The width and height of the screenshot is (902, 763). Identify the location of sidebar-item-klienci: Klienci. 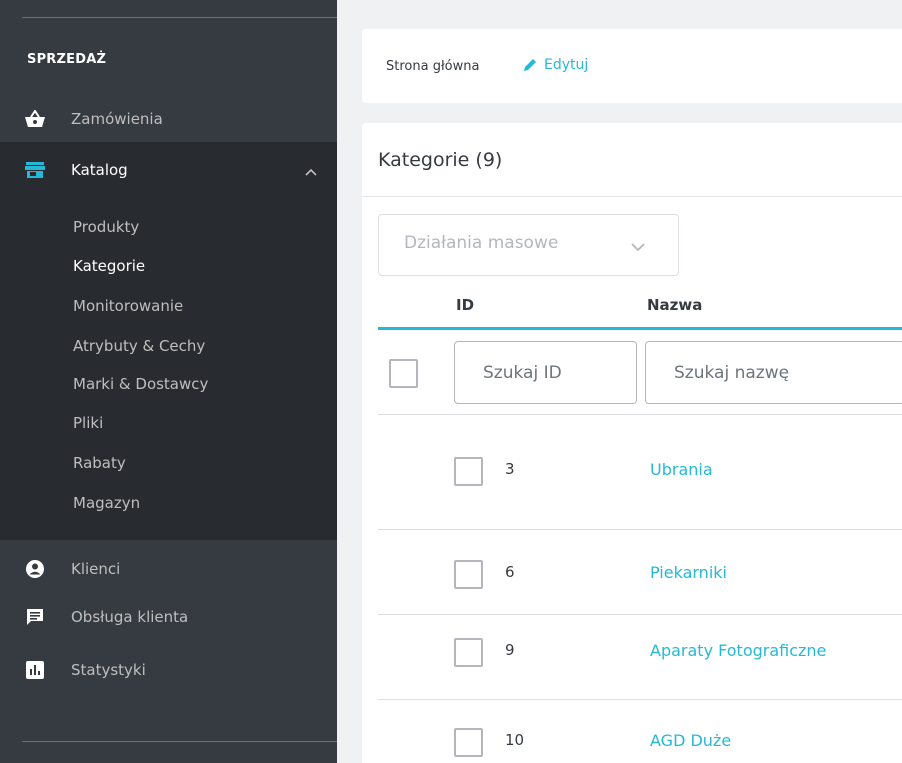
(168, 569).